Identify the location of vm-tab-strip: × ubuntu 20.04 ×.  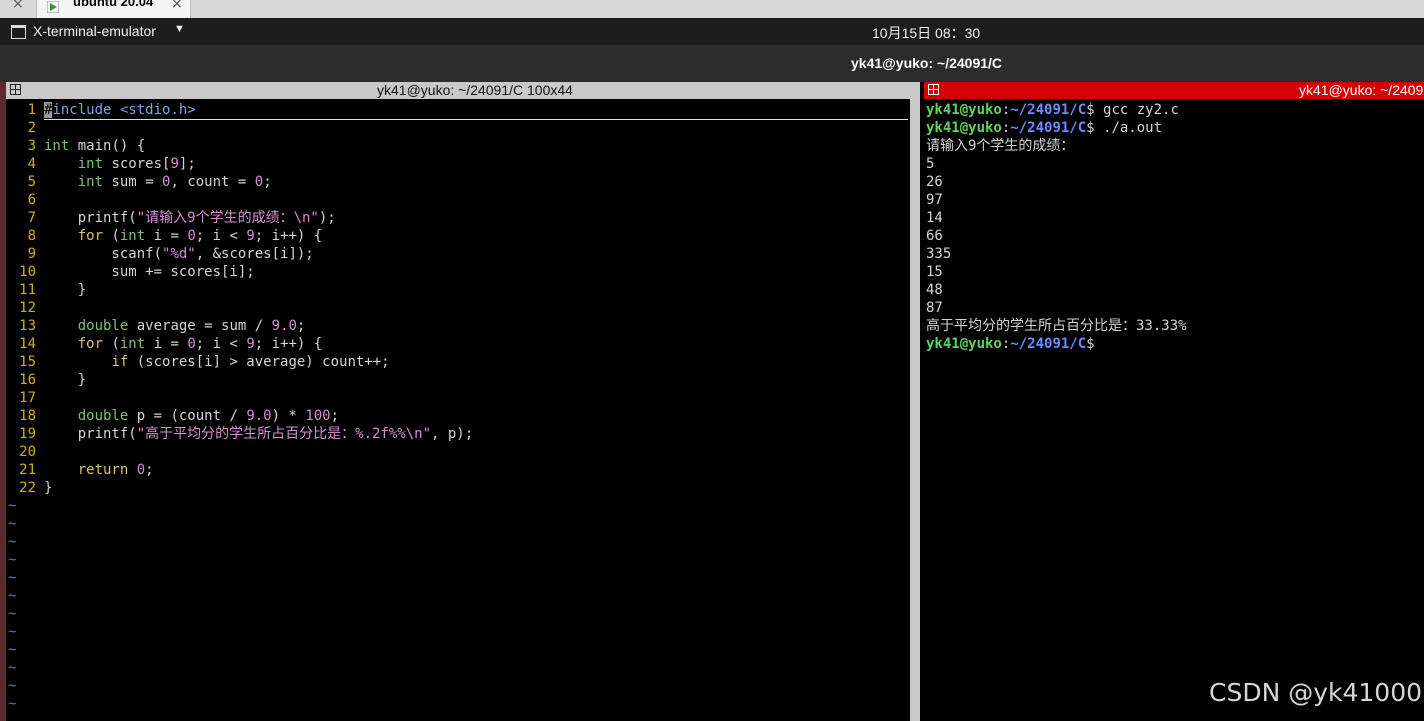
(712, 9).